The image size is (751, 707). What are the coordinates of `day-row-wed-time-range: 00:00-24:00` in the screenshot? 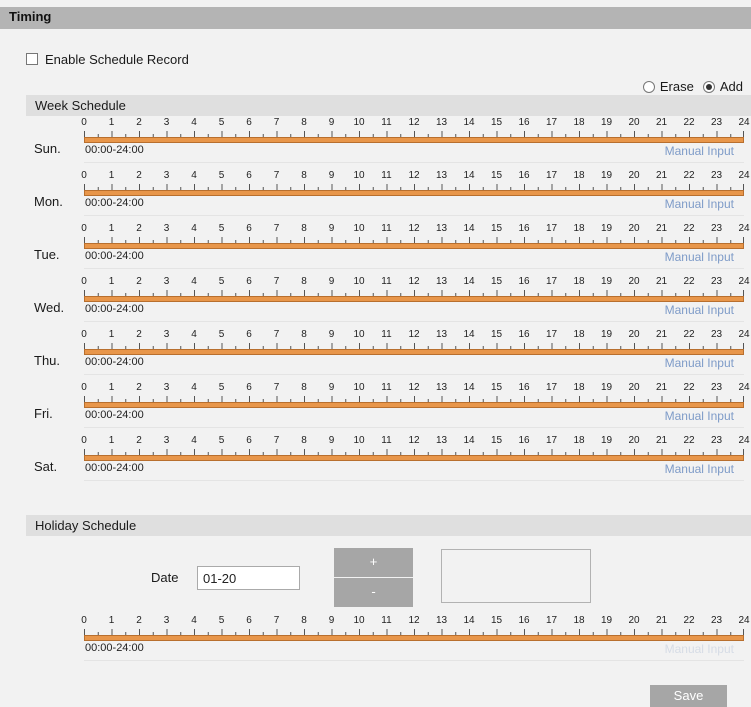 It's located at (114, 309).